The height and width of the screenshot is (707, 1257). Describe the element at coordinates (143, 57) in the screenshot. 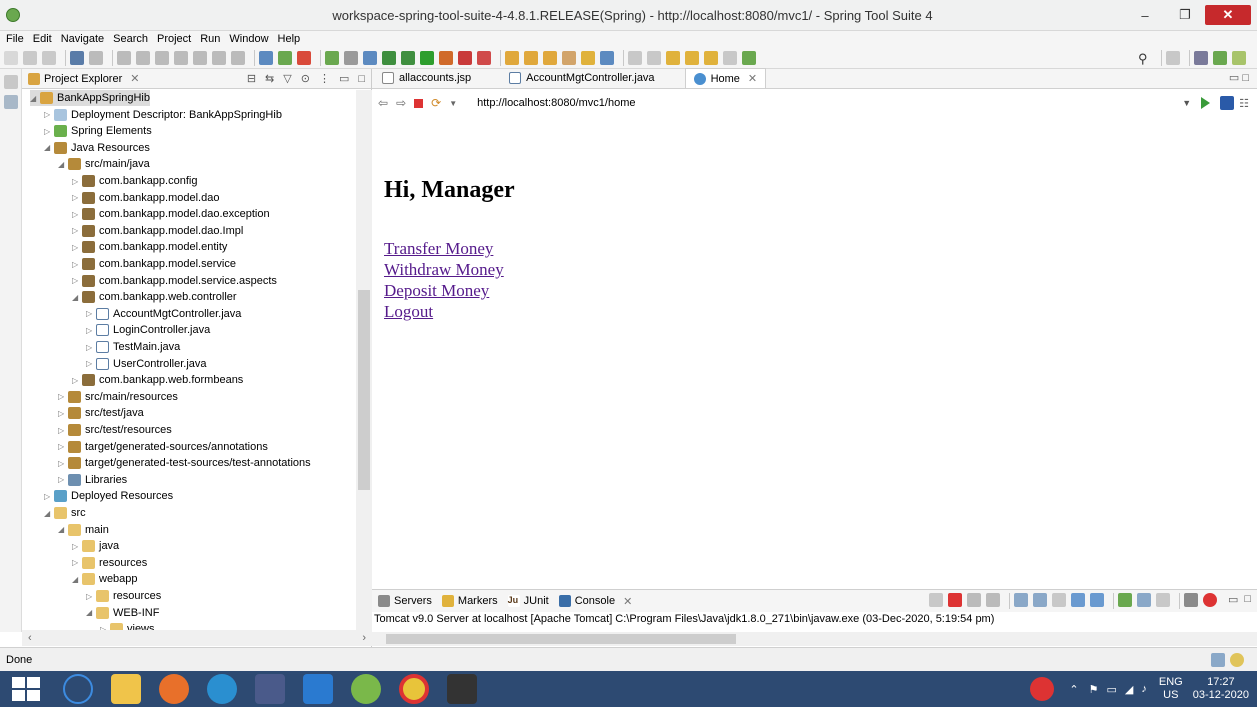

I see `suspend-icon` at that location.